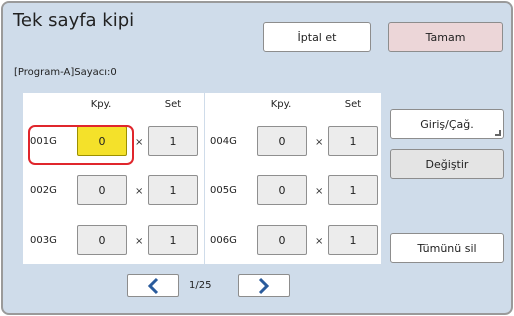 The width and height of the screenshot is (514, 316). What do you see at coordinates (43, 190) in the screenshot?
I see `row-label-002g: 002G` at bounding box center [43, 190].